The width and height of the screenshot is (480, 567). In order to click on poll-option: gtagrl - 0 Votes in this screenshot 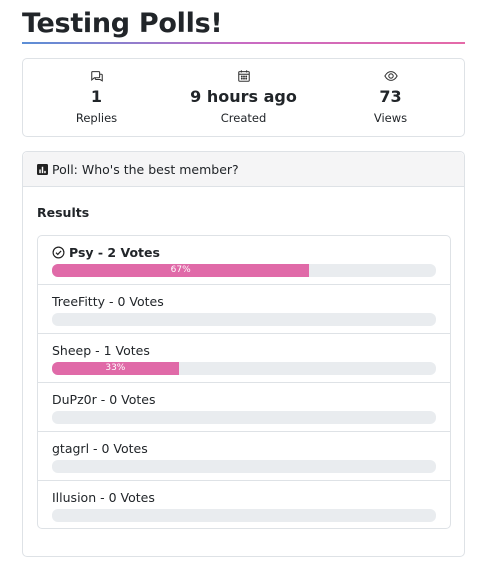, I will do `click(244, 456)`.